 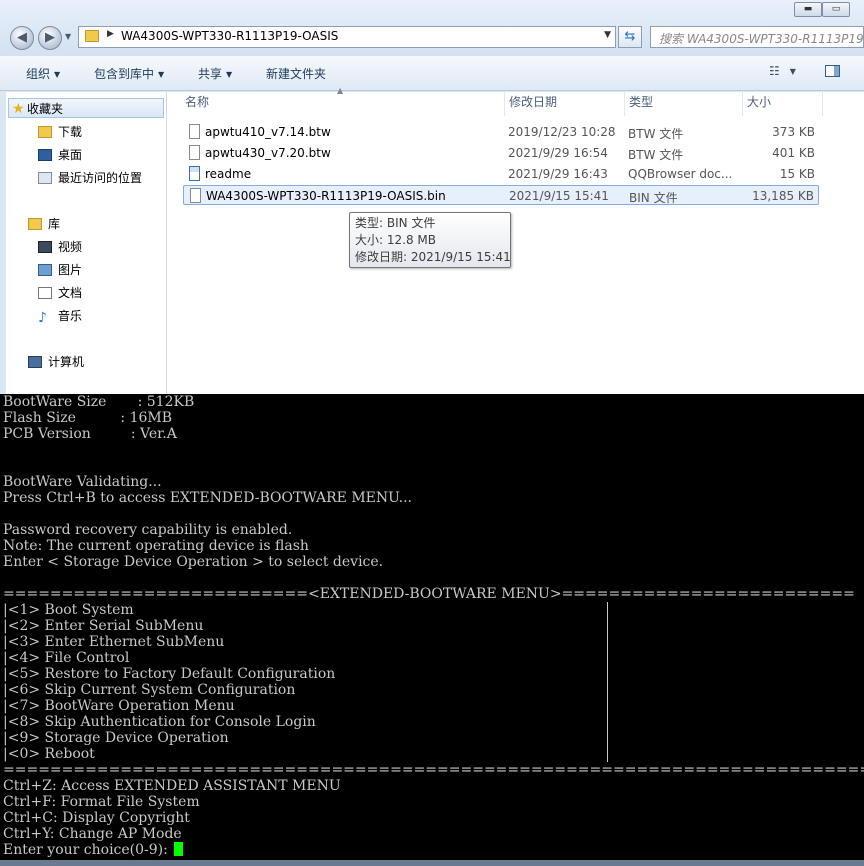 I want to click on nav-favorites-label: 收藏夹, so click(x=45, y=109).